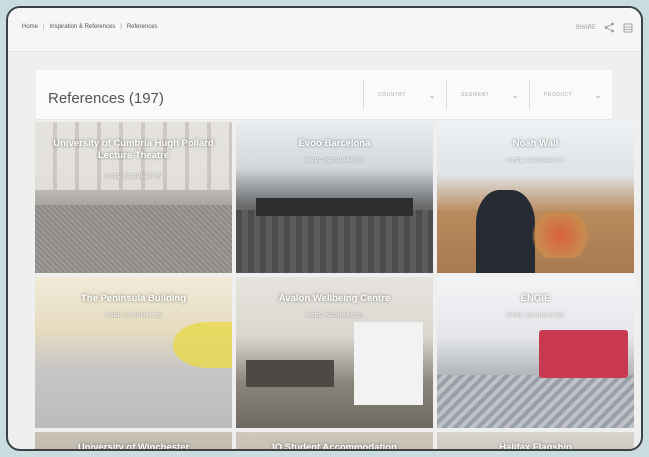 The width and height of the screenshot is (649, 457). I want to click on product-filter: PRODUCT ⌄, so click(570, 95).